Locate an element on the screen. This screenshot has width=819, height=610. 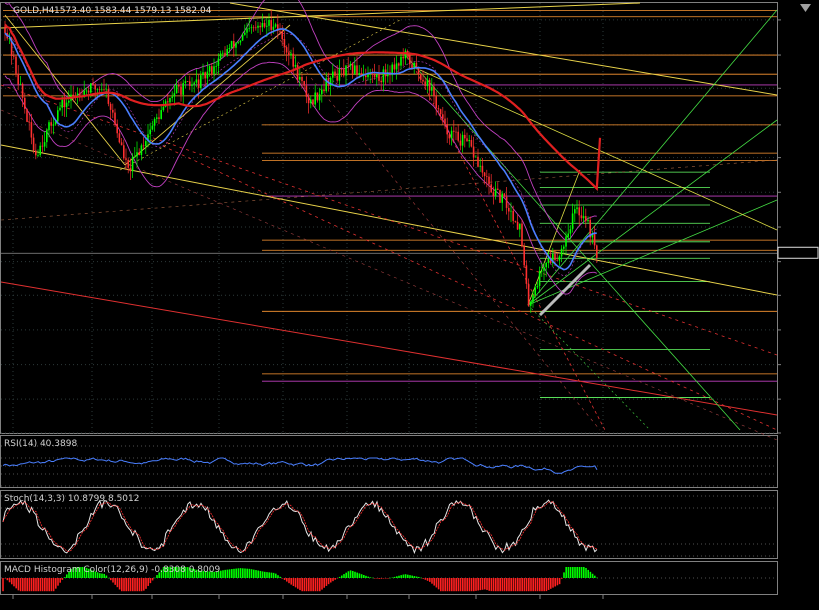
rsi-panel is located at coordinates (389, 466).